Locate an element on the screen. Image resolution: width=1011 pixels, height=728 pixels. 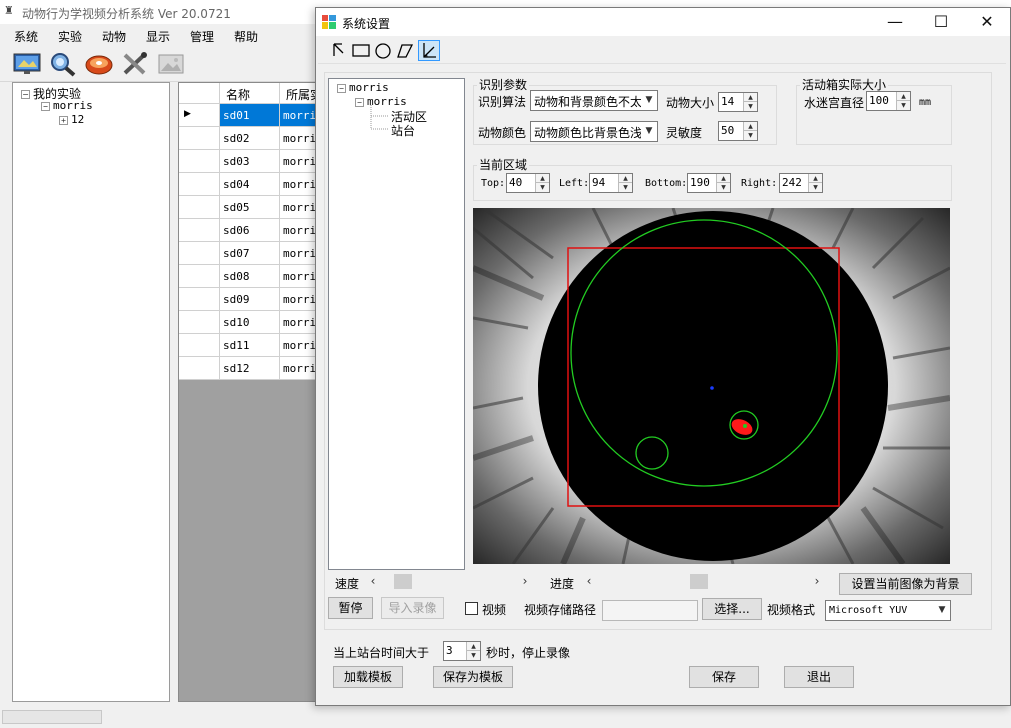
table-row: sd12morris is located at coordinates (247, 368).